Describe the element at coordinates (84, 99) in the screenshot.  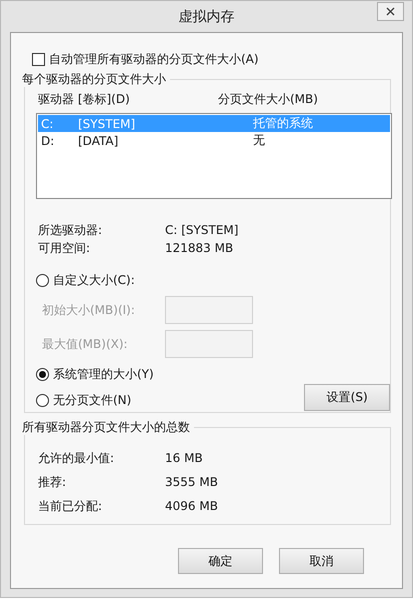
I see `column-header: 驱动器 [卷标](D)` at that location.